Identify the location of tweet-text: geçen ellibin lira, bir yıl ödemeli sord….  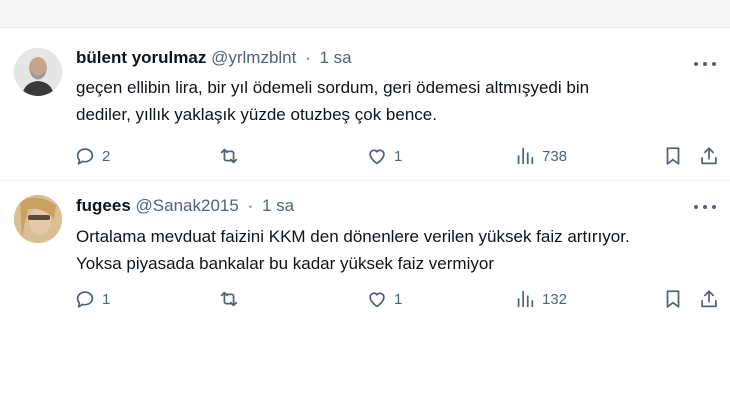
(396, 101).